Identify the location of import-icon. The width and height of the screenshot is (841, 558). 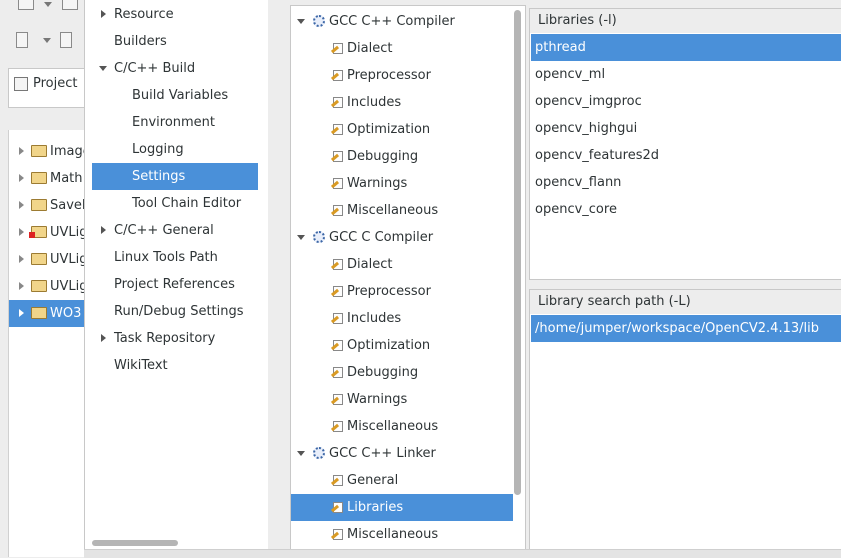
(22, 40).